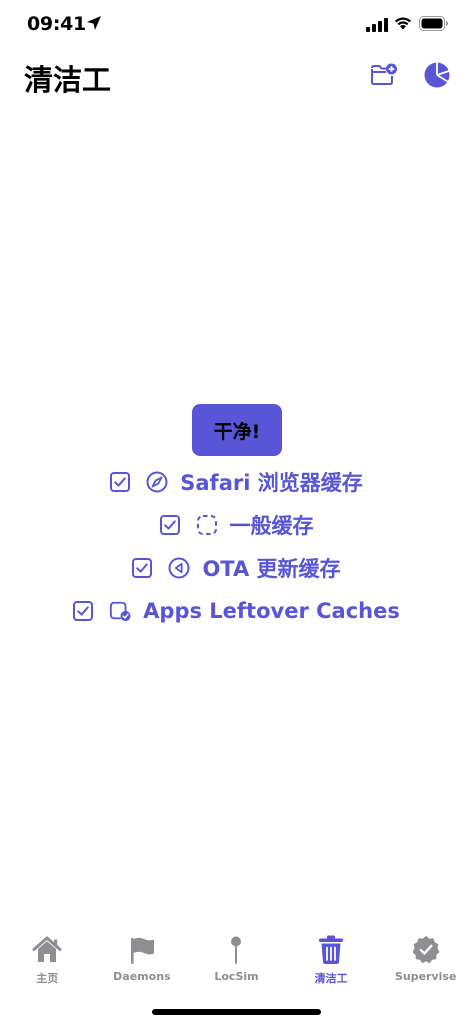 The height and width of the screenshot is (1024, 473). I want to click on tab-home: 主页, so click(47, 960).